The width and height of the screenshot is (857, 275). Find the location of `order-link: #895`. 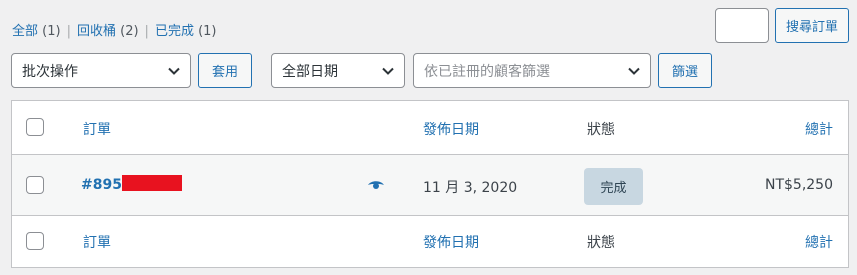

order-link: #895 is located at coordinates (131, 184).